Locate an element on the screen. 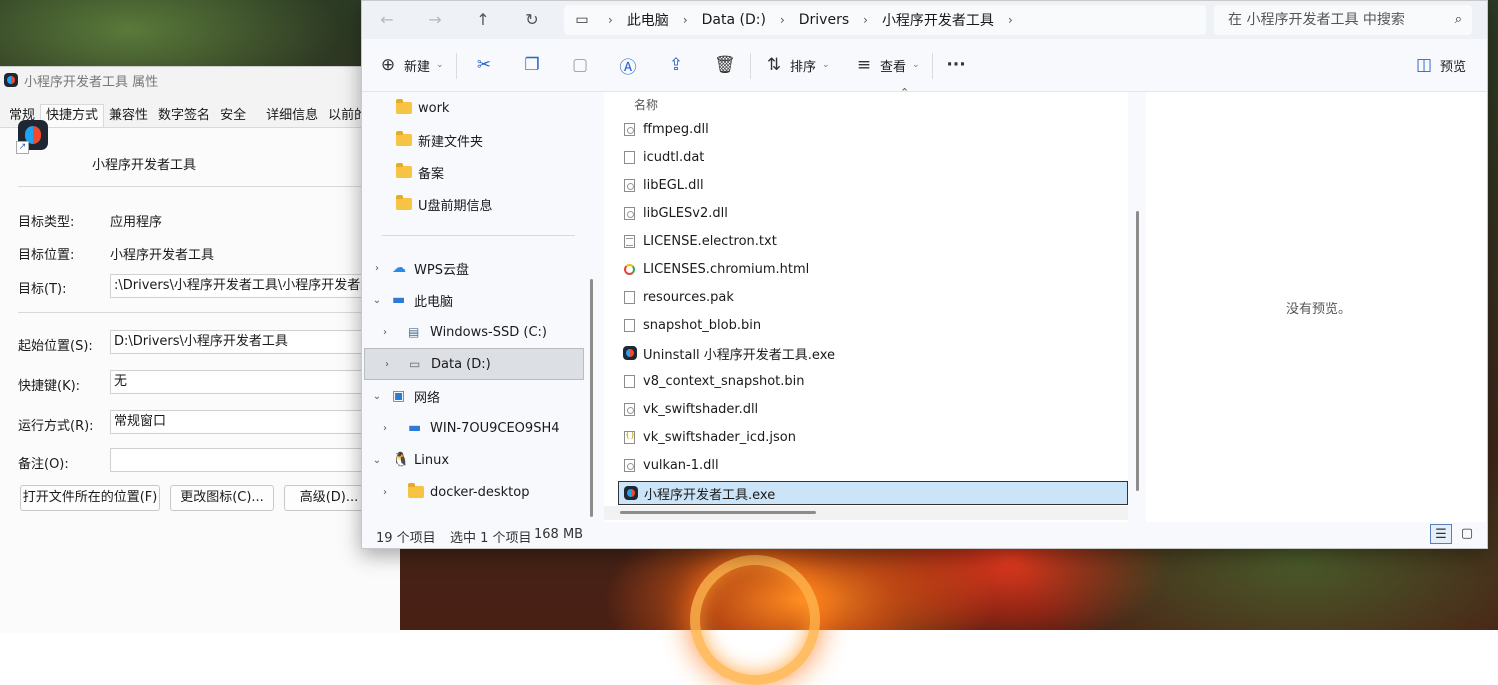 The height and width of the screenshot is (685, 1498). file-row: LICENSE.electron.txt is located at coordinates (873, 241).